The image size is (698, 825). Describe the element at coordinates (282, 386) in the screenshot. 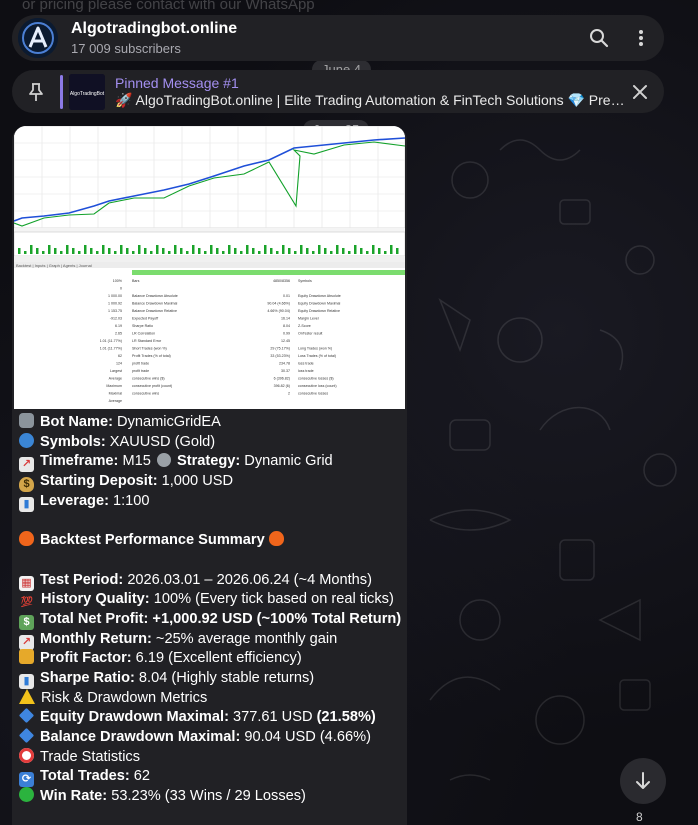

I see `report-cell: 396.82 (6)` at that location.